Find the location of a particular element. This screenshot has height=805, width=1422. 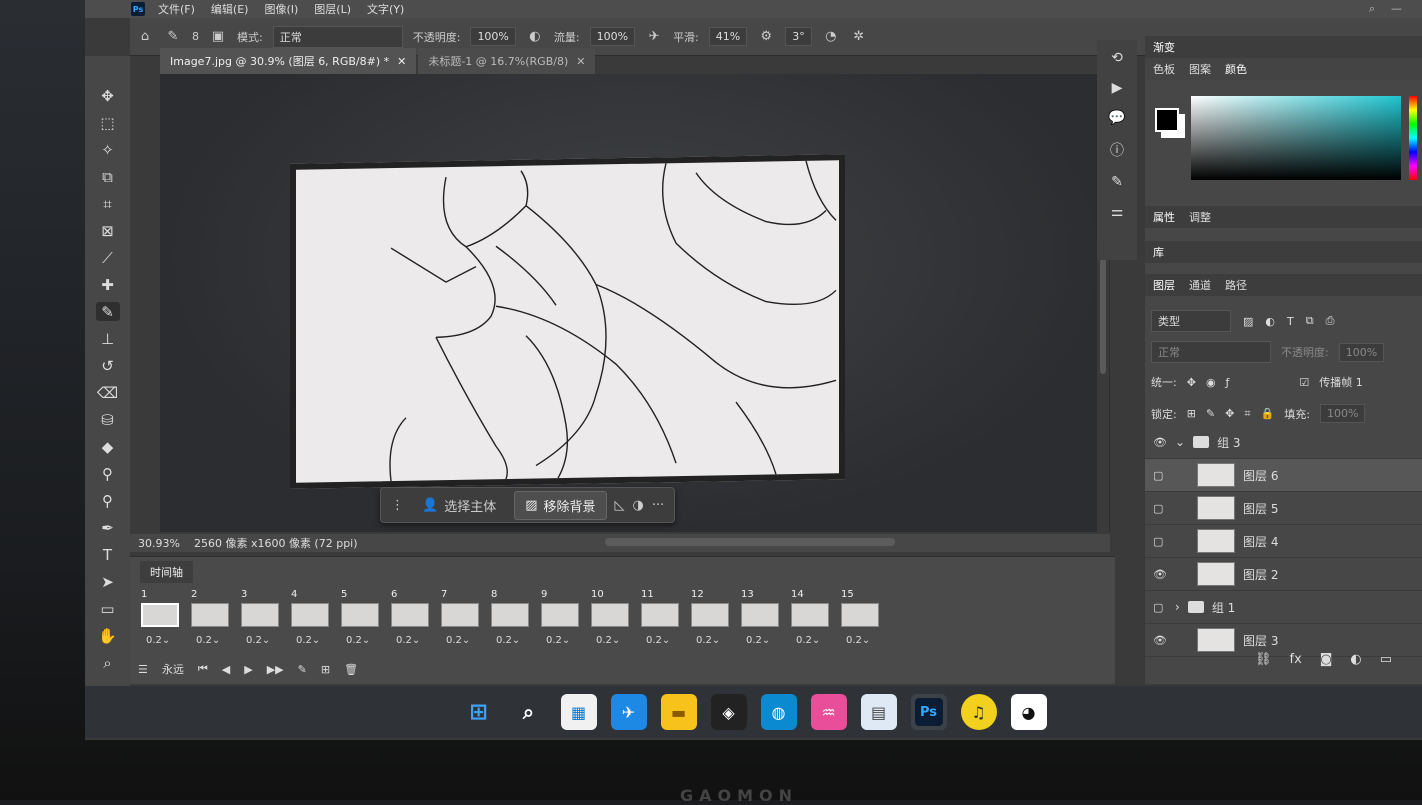

object-select-tool-icon: ⧉ is located at coordinates (108, 176).